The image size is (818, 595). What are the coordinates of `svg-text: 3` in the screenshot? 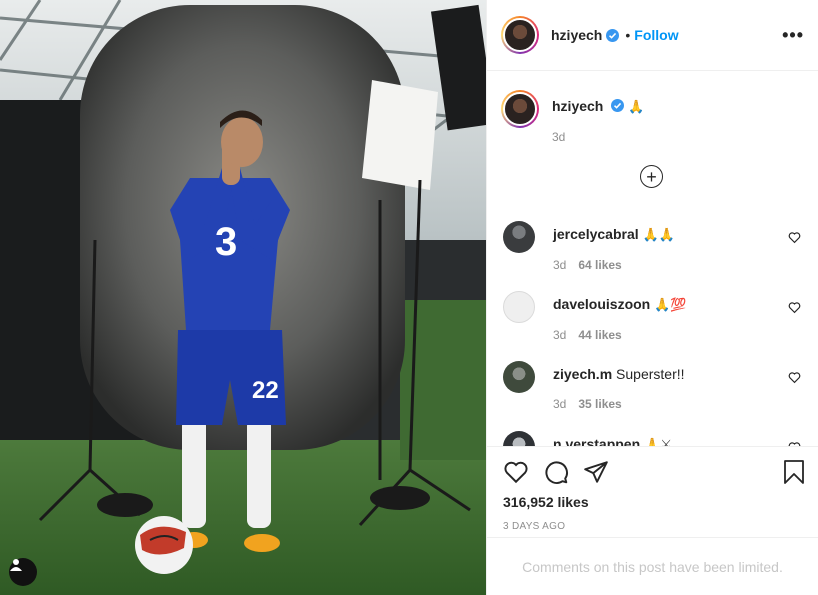 It's located at (226, 242).